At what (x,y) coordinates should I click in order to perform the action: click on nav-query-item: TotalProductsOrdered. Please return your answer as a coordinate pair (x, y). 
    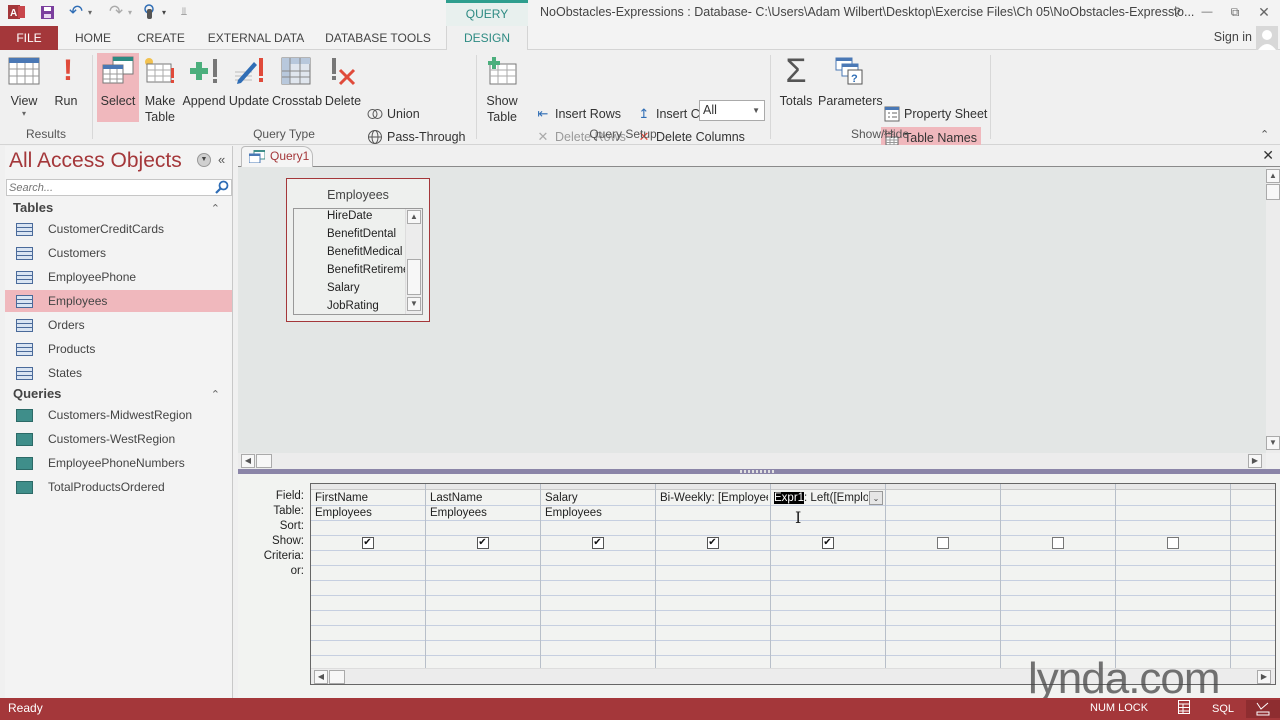
    Looking at the image, I should click on (118, 487).